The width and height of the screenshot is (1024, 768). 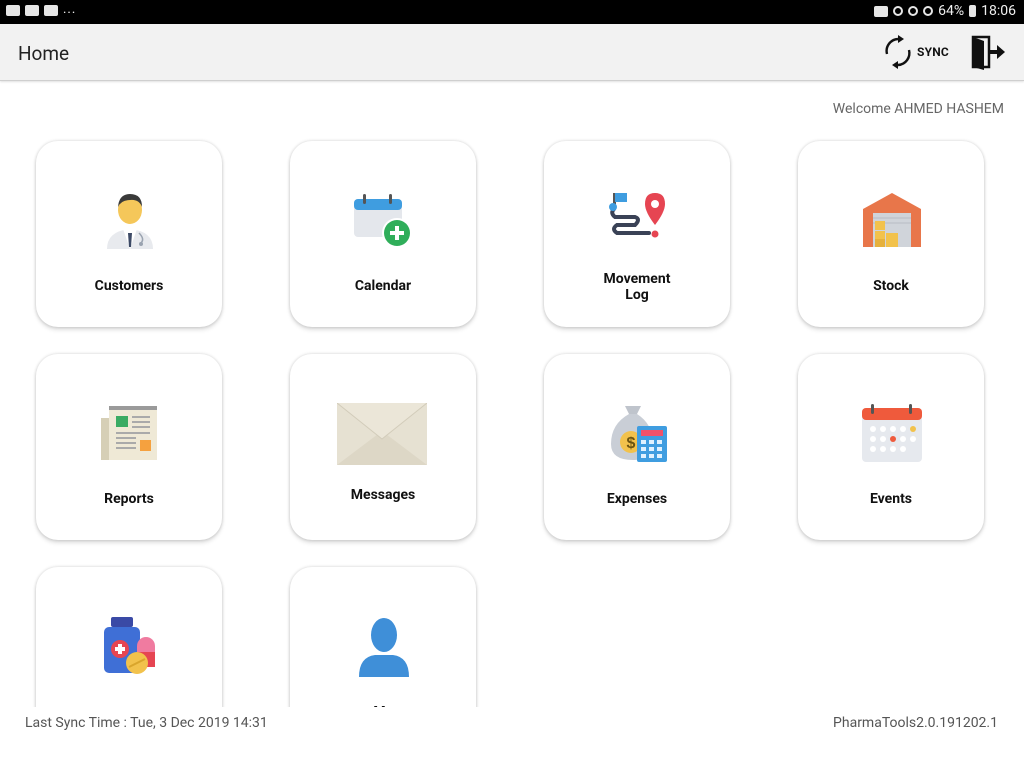 I want to click on tile-label: Calendar, so click(x=383, y=286).